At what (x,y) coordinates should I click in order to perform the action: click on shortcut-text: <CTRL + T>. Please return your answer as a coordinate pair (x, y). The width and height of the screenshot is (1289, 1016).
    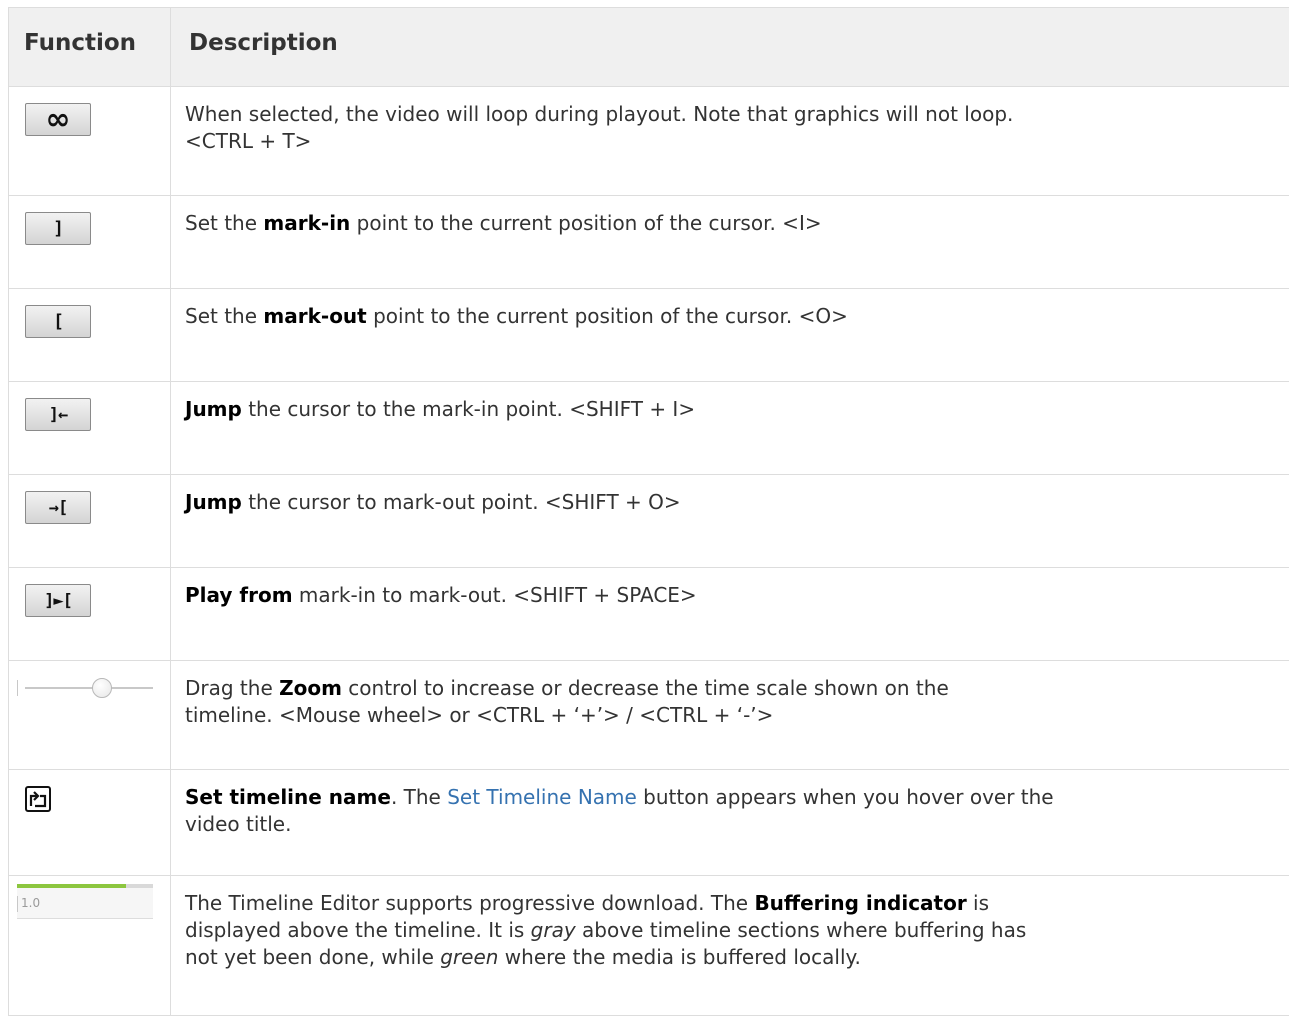
    Looking at the image, I should click on (248, 141).